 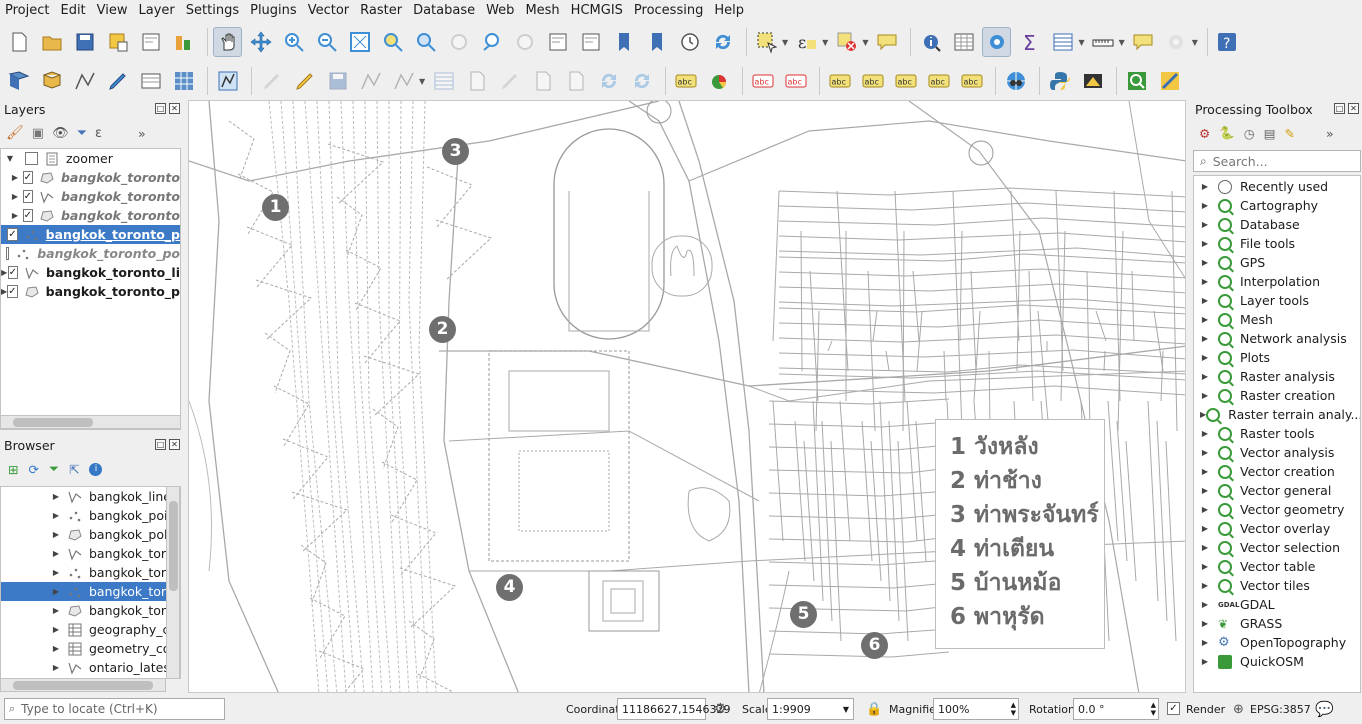 I want to click on show-bookmarks-icon, so click(x=656, y=42).